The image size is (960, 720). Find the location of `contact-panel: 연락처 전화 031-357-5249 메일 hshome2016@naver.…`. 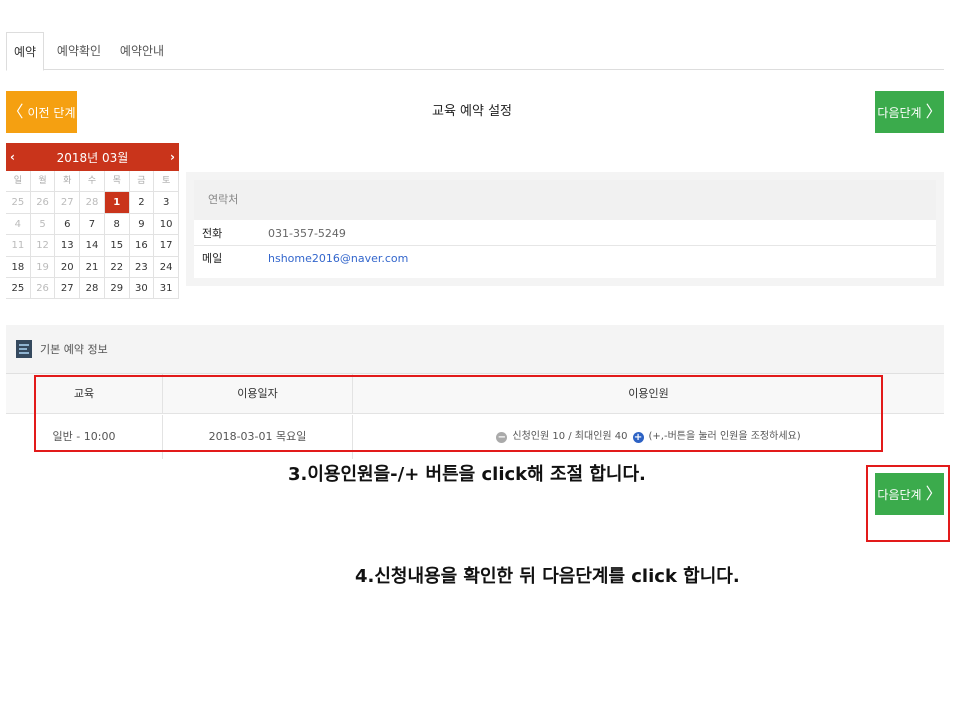

contact-panel: 연락처 전화 031-357-5249 메일 hshome2016@naver.… is located at coordinates (565, 229).